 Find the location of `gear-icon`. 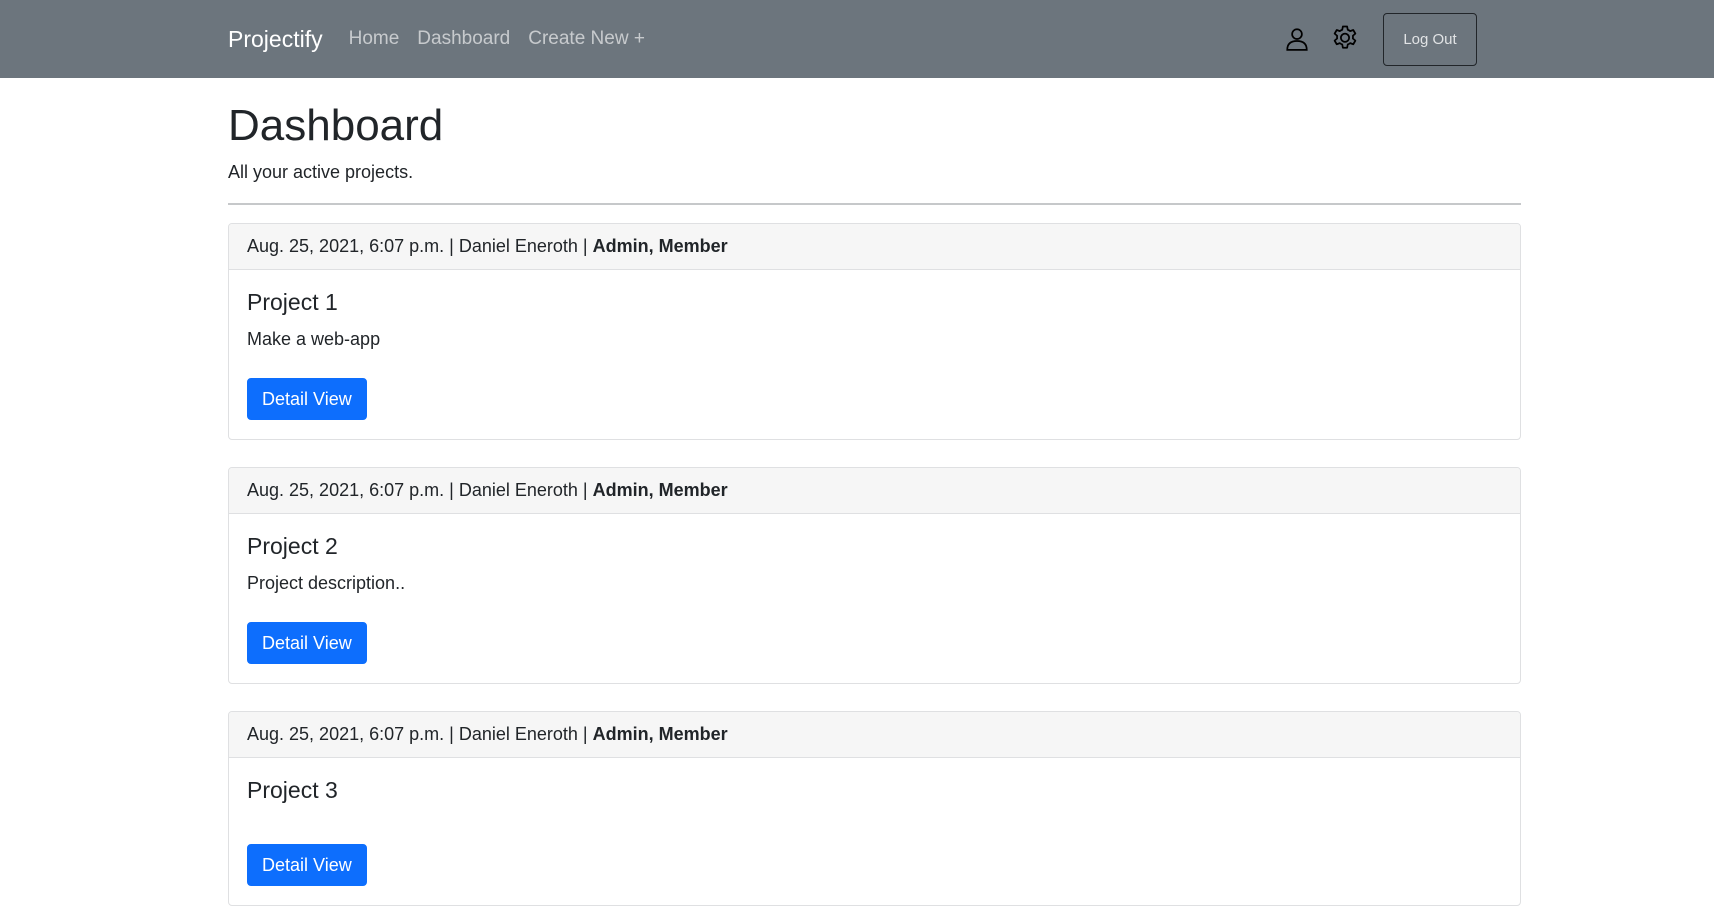

gear-icon is located at coordinates (1345, 39).